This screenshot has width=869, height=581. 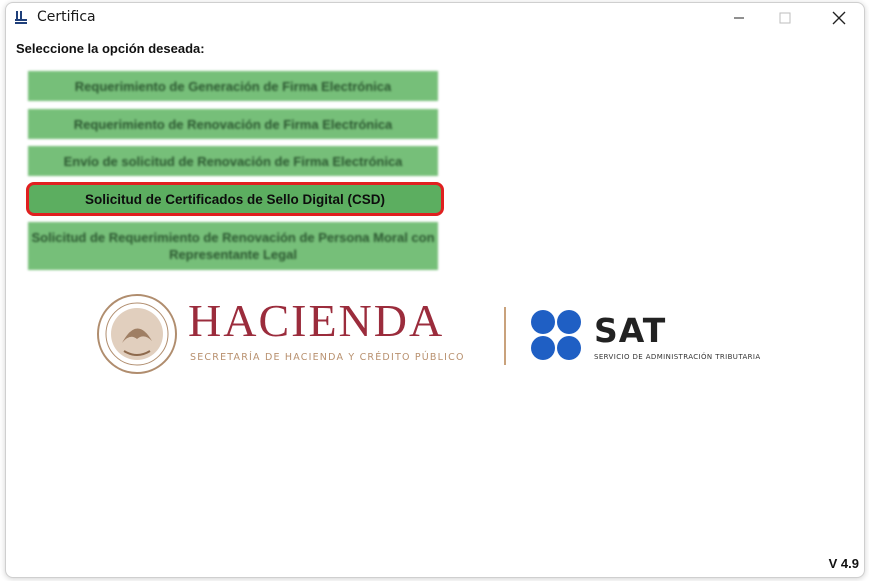 What do you see at coordinates (66, 17) in the screenshot?
I see `window-title: Certifica` at bounding box center [66, 17].